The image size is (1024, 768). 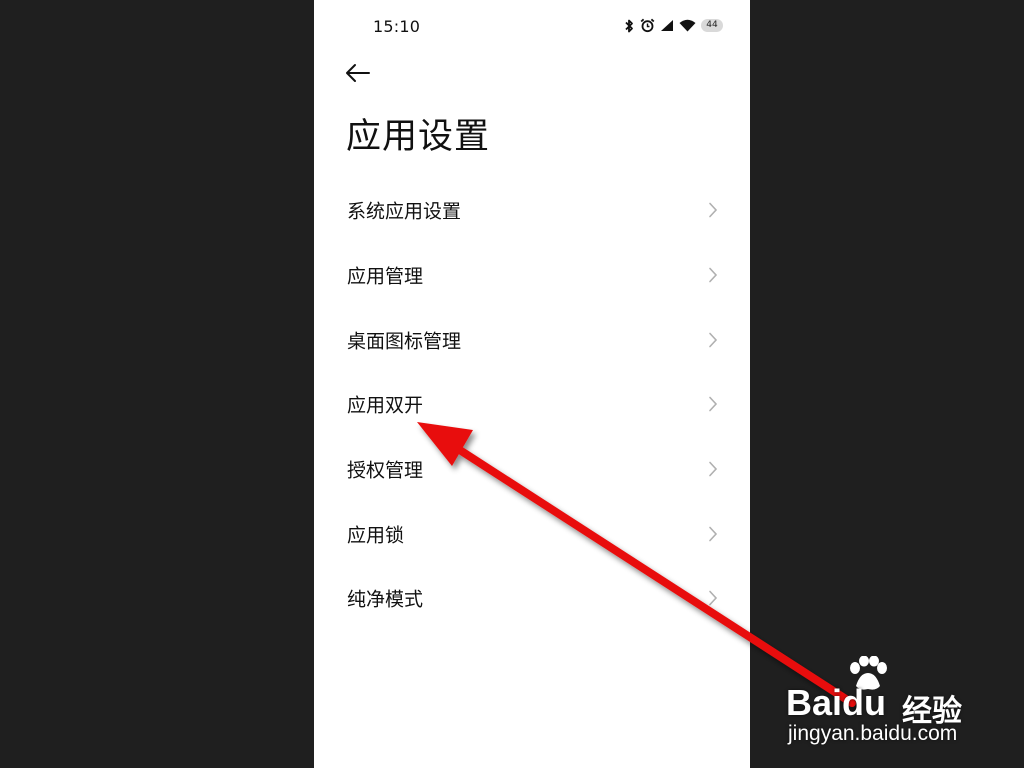 I want to click on settings-item-label: 纯净模式, so click(x=385, y=599).